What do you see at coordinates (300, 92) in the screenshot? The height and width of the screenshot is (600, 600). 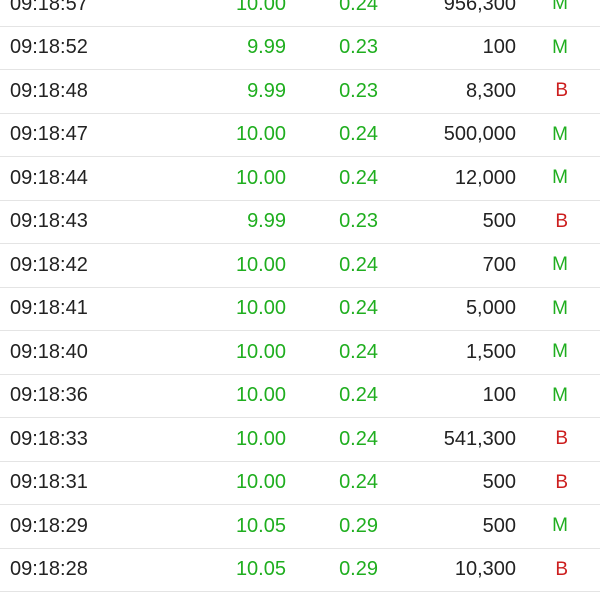 I see `trade-row: 09:18:48 9.99 0.23 8,300 B` at bounding box center [300, 92].